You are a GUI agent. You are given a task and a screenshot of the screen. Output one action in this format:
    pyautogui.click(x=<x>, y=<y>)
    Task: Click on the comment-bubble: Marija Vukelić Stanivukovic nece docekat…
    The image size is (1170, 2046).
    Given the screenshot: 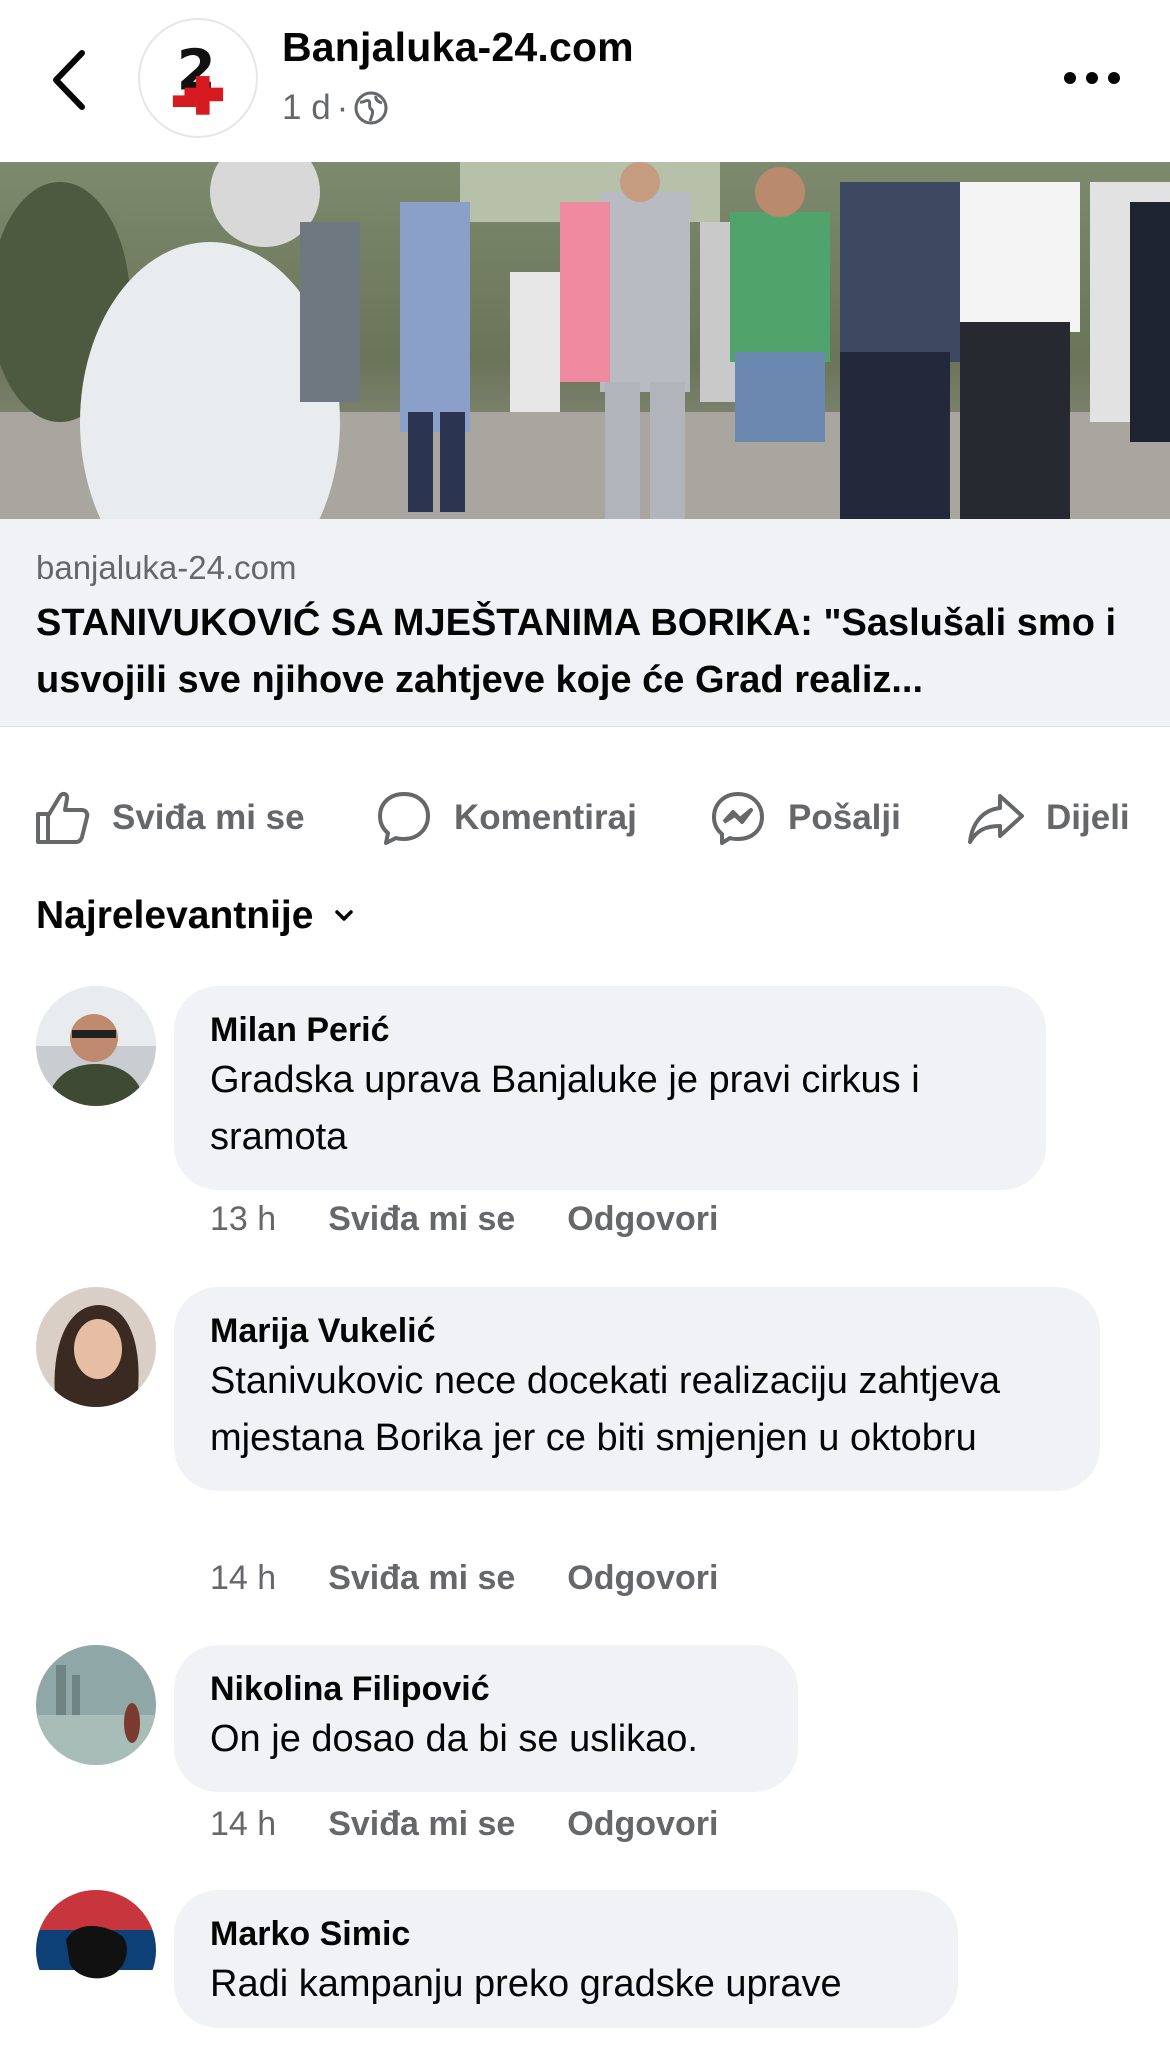 What is the action you would take?
    pyautogui.click(x=637, y=1389)
    